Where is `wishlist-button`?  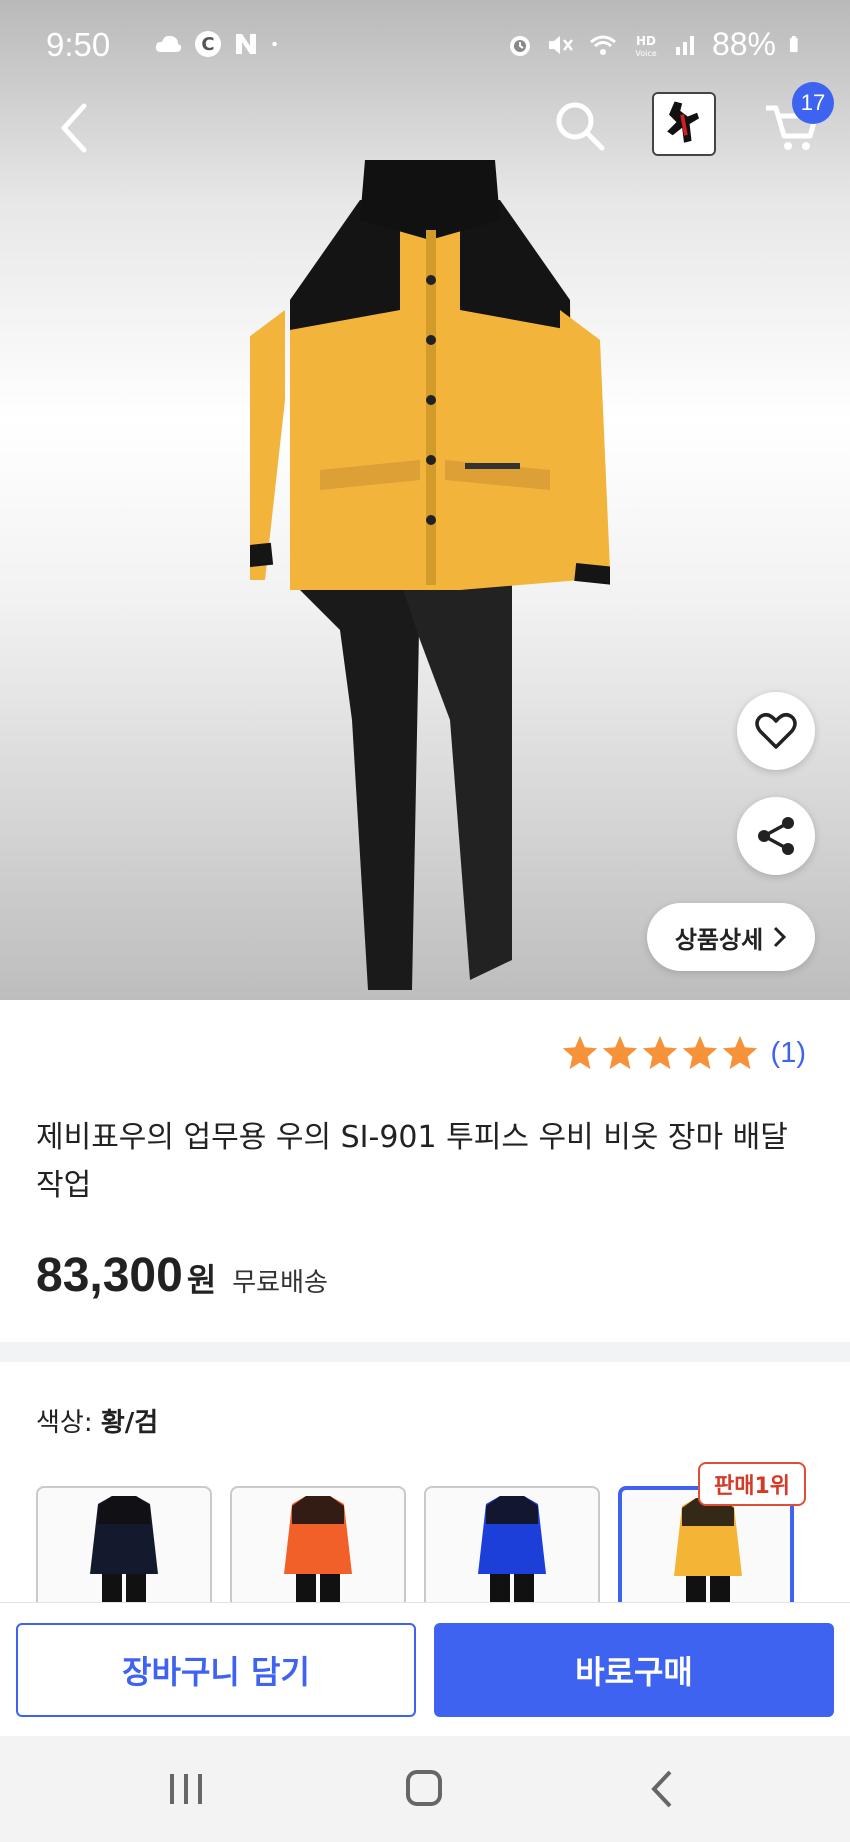
wishlist-button is located at coordinates (776, 731).